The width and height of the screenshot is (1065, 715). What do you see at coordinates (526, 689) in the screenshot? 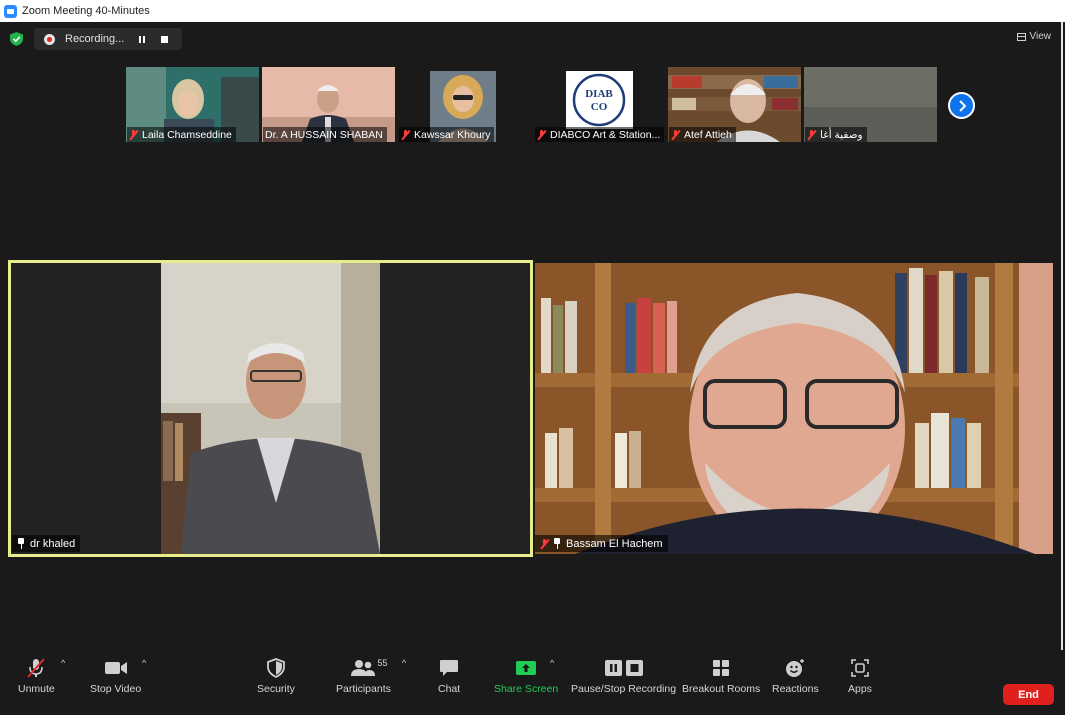
I see `share-screen-label: Share Screen` at bounding box center [526, 689].